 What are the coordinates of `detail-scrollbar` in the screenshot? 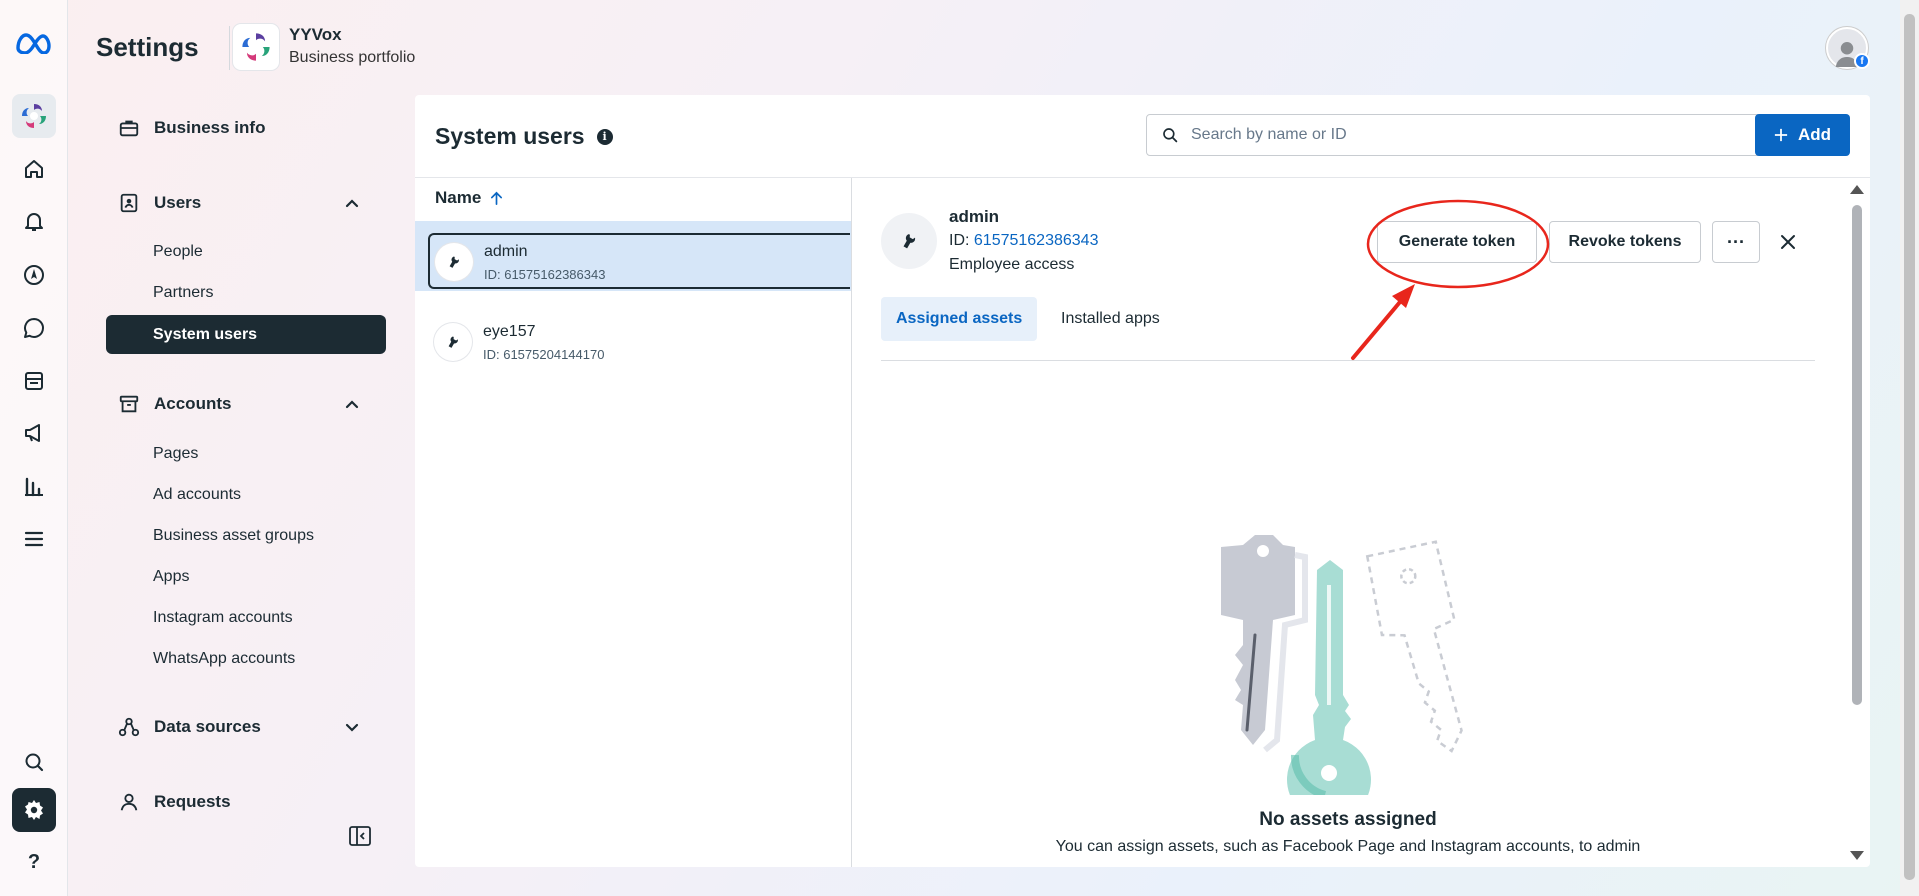 It's located at (1857, 455).